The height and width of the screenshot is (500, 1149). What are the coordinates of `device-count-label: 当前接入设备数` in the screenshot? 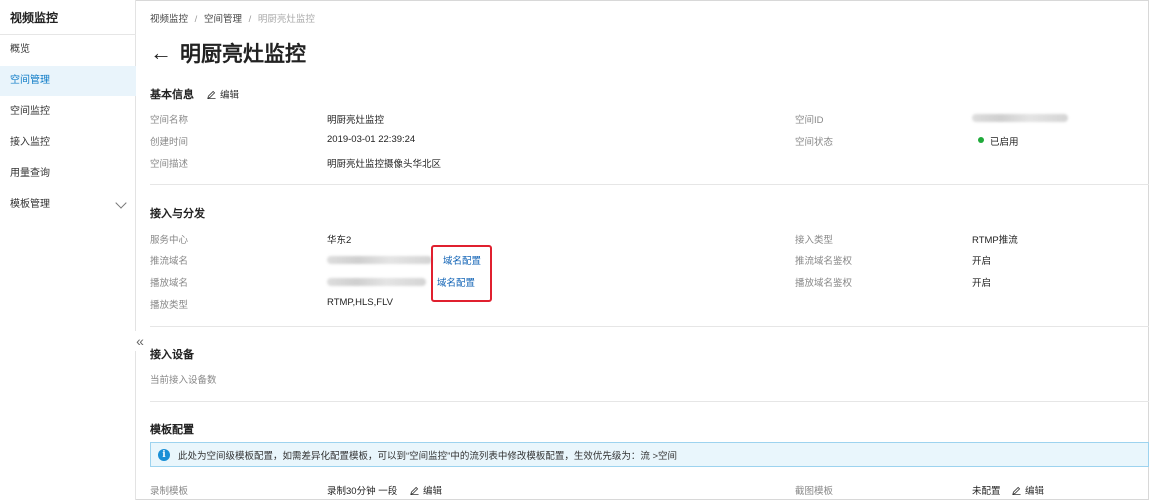 It's located at (183, 380).